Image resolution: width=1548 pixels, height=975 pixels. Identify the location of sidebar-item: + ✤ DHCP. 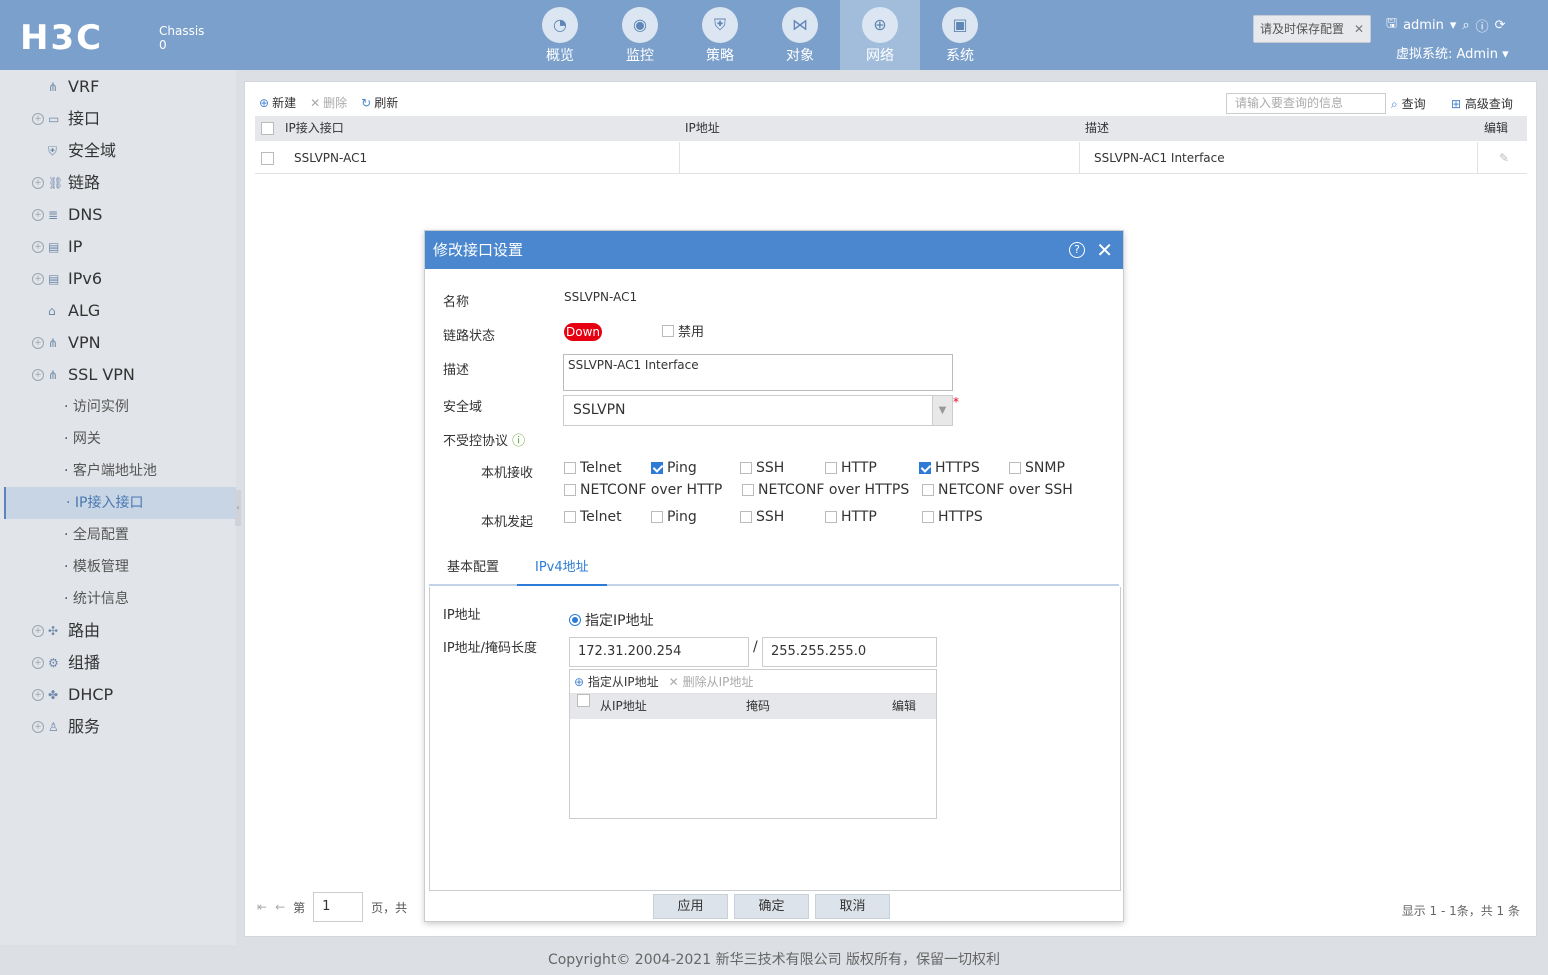
(72, 695).